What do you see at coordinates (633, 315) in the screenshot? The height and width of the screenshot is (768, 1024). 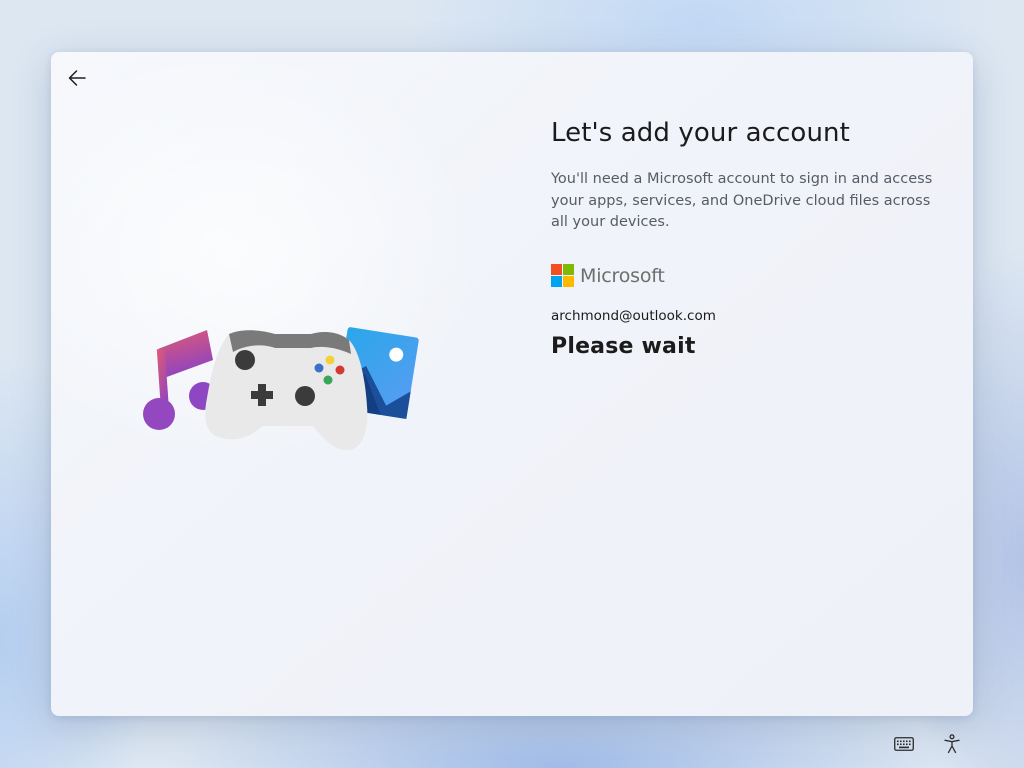 I see `account-email: archmond@outlook.com` at bounding box center [633, 315].